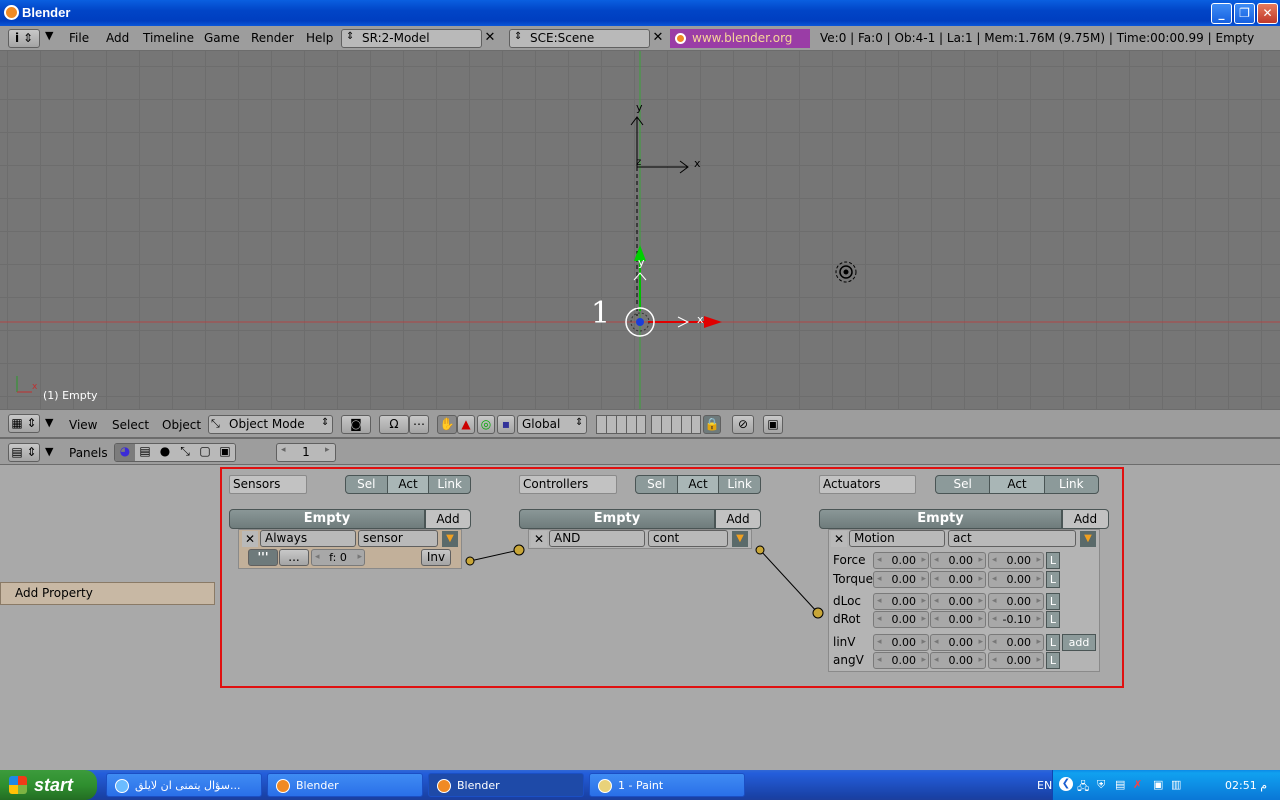 This screenshot has height=800, width=1280. Describe the element at coordinates (168, 38) in the screenshot. I see `menu-timeline: Timeline` at that location.